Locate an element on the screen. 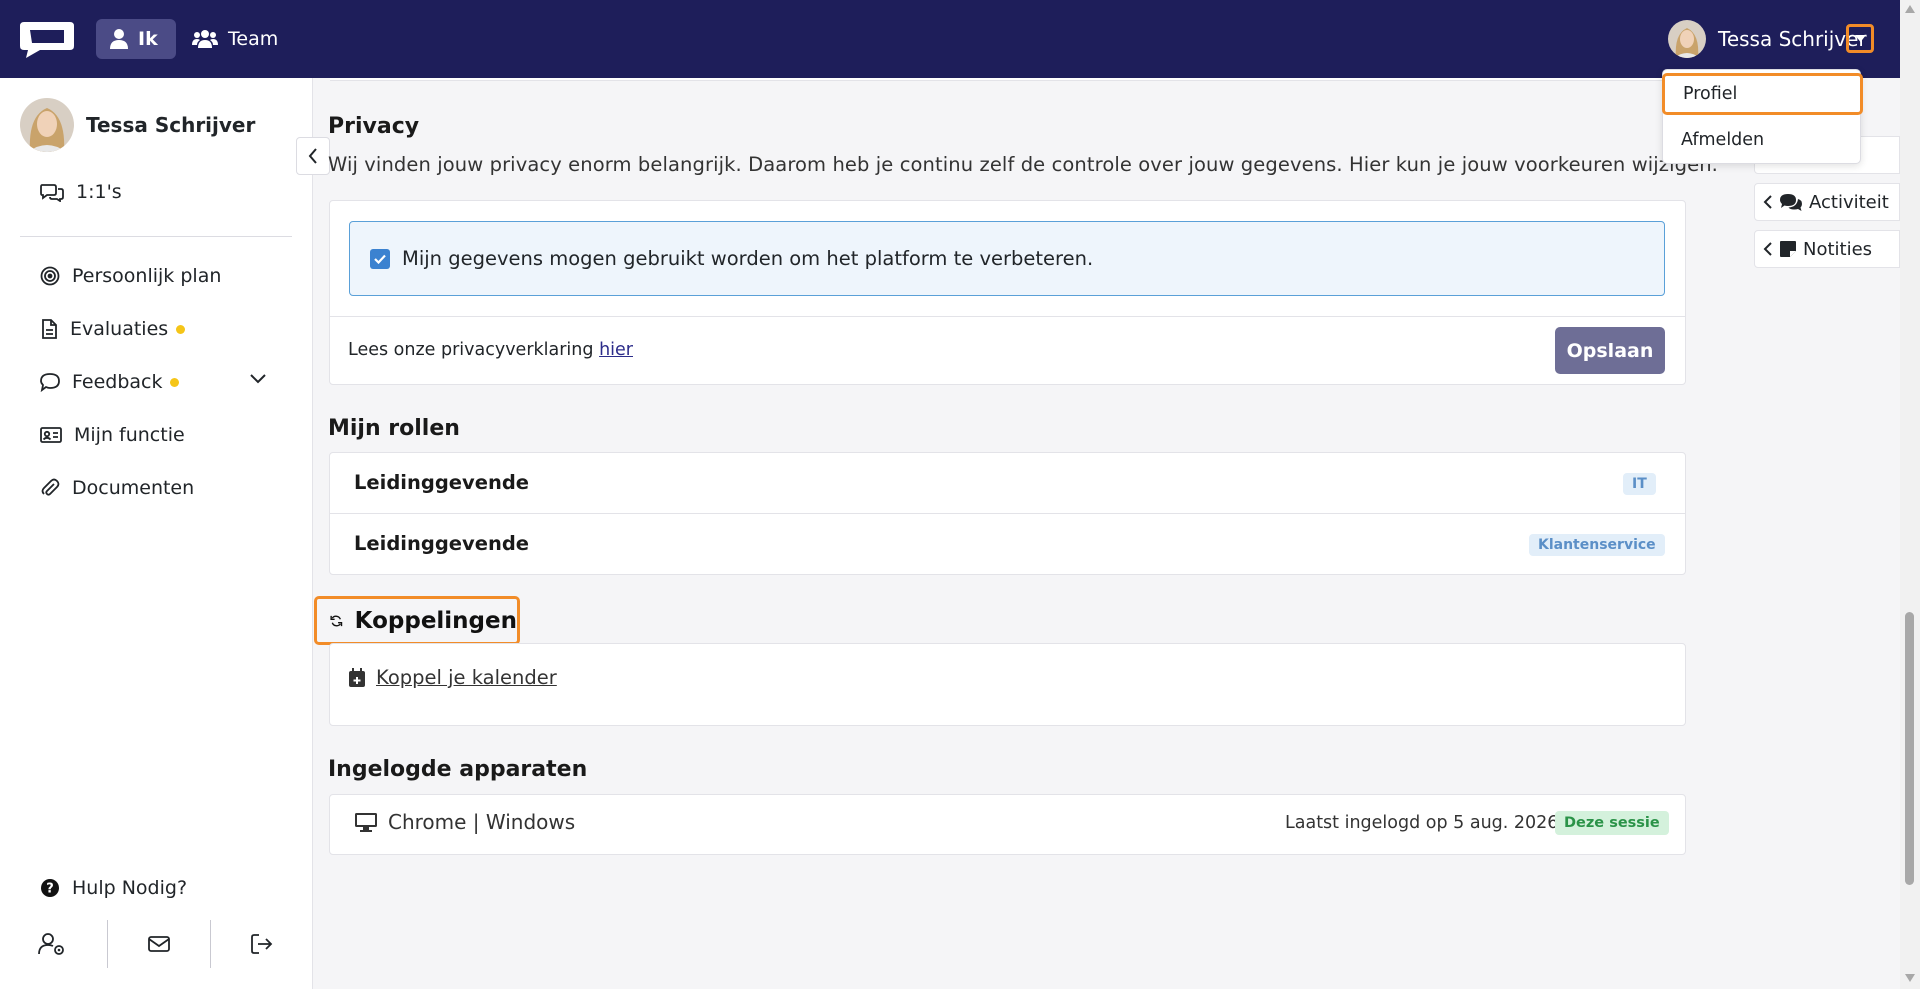 The image size is (1920, 989). help-link: ? Hulp Nodig? is located at coordinates (113, 888).